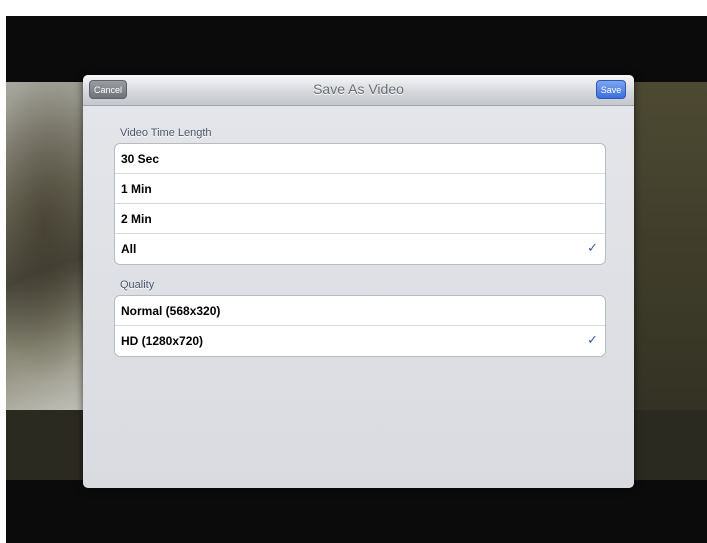 The height and width of the screenshot is (543, 707). Describe the element at coordinates (611, 89) in the screenshot. I see `save-button: Save` at that location.